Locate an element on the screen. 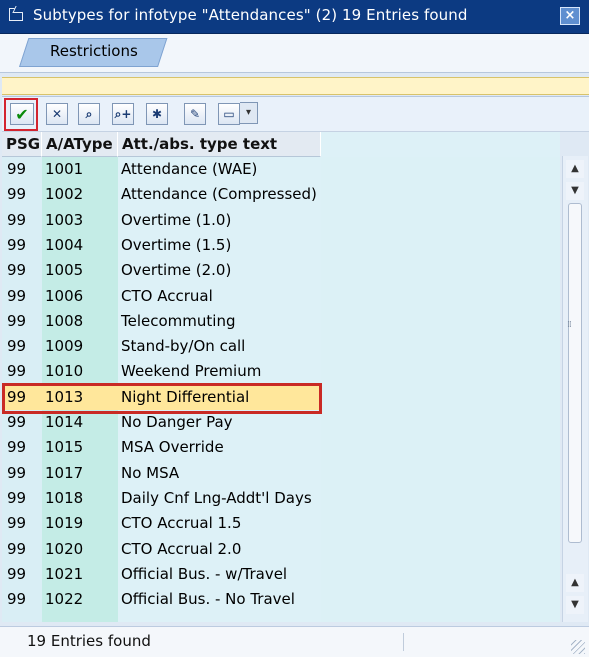 Image resolution: width=589 pixels, height=657 pixels. text-cell: Overtime (1.5) is located at coordinates (176, 244).